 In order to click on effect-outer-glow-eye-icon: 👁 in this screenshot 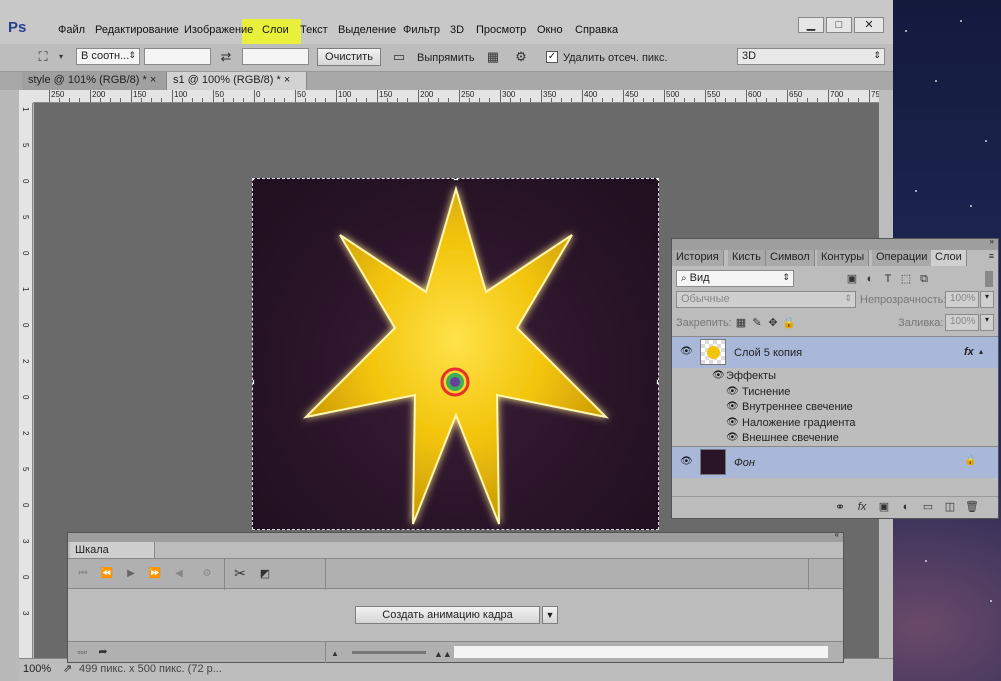, I will do `click(732, 437)`.